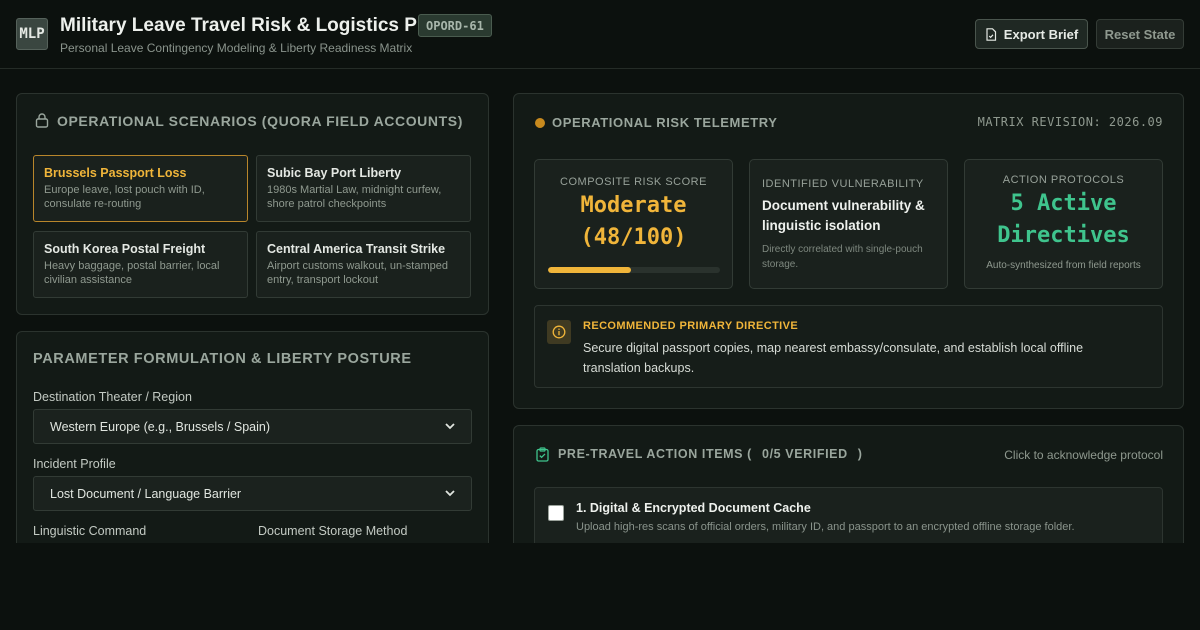 The image size is (1200, 630). Describe the element at coordinates (252, 493) in the screenshot. I see `incident-select: Lost Document / Language Barrier` at that location.